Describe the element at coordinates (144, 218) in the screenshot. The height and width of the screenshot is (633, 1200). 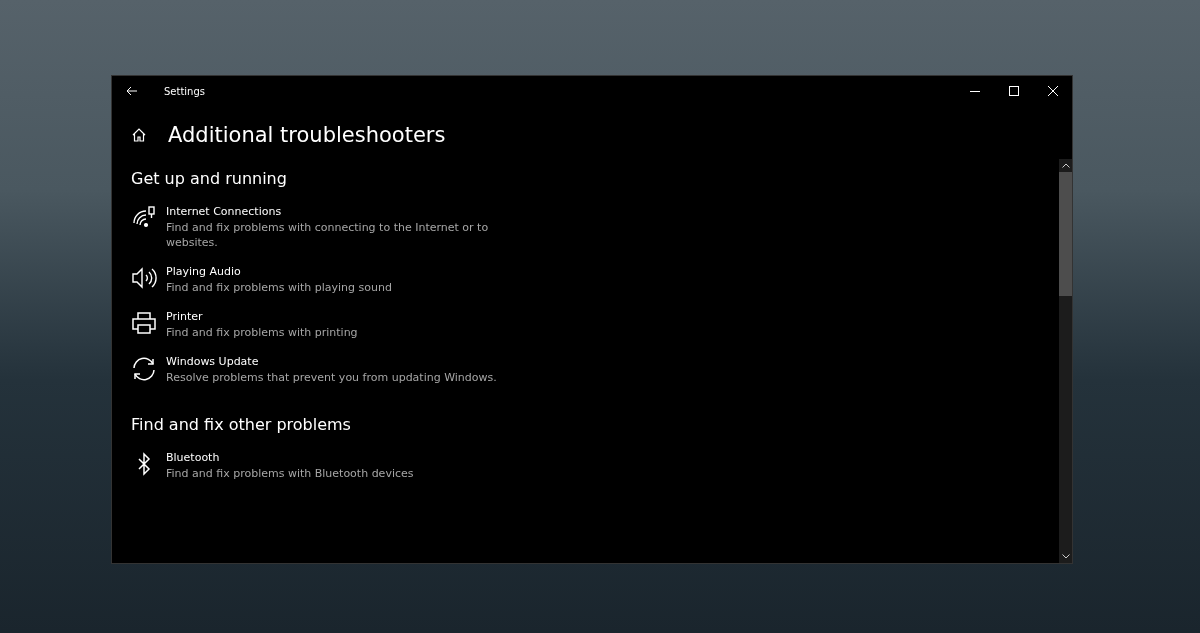
I see `network-signal-icon` at that location.